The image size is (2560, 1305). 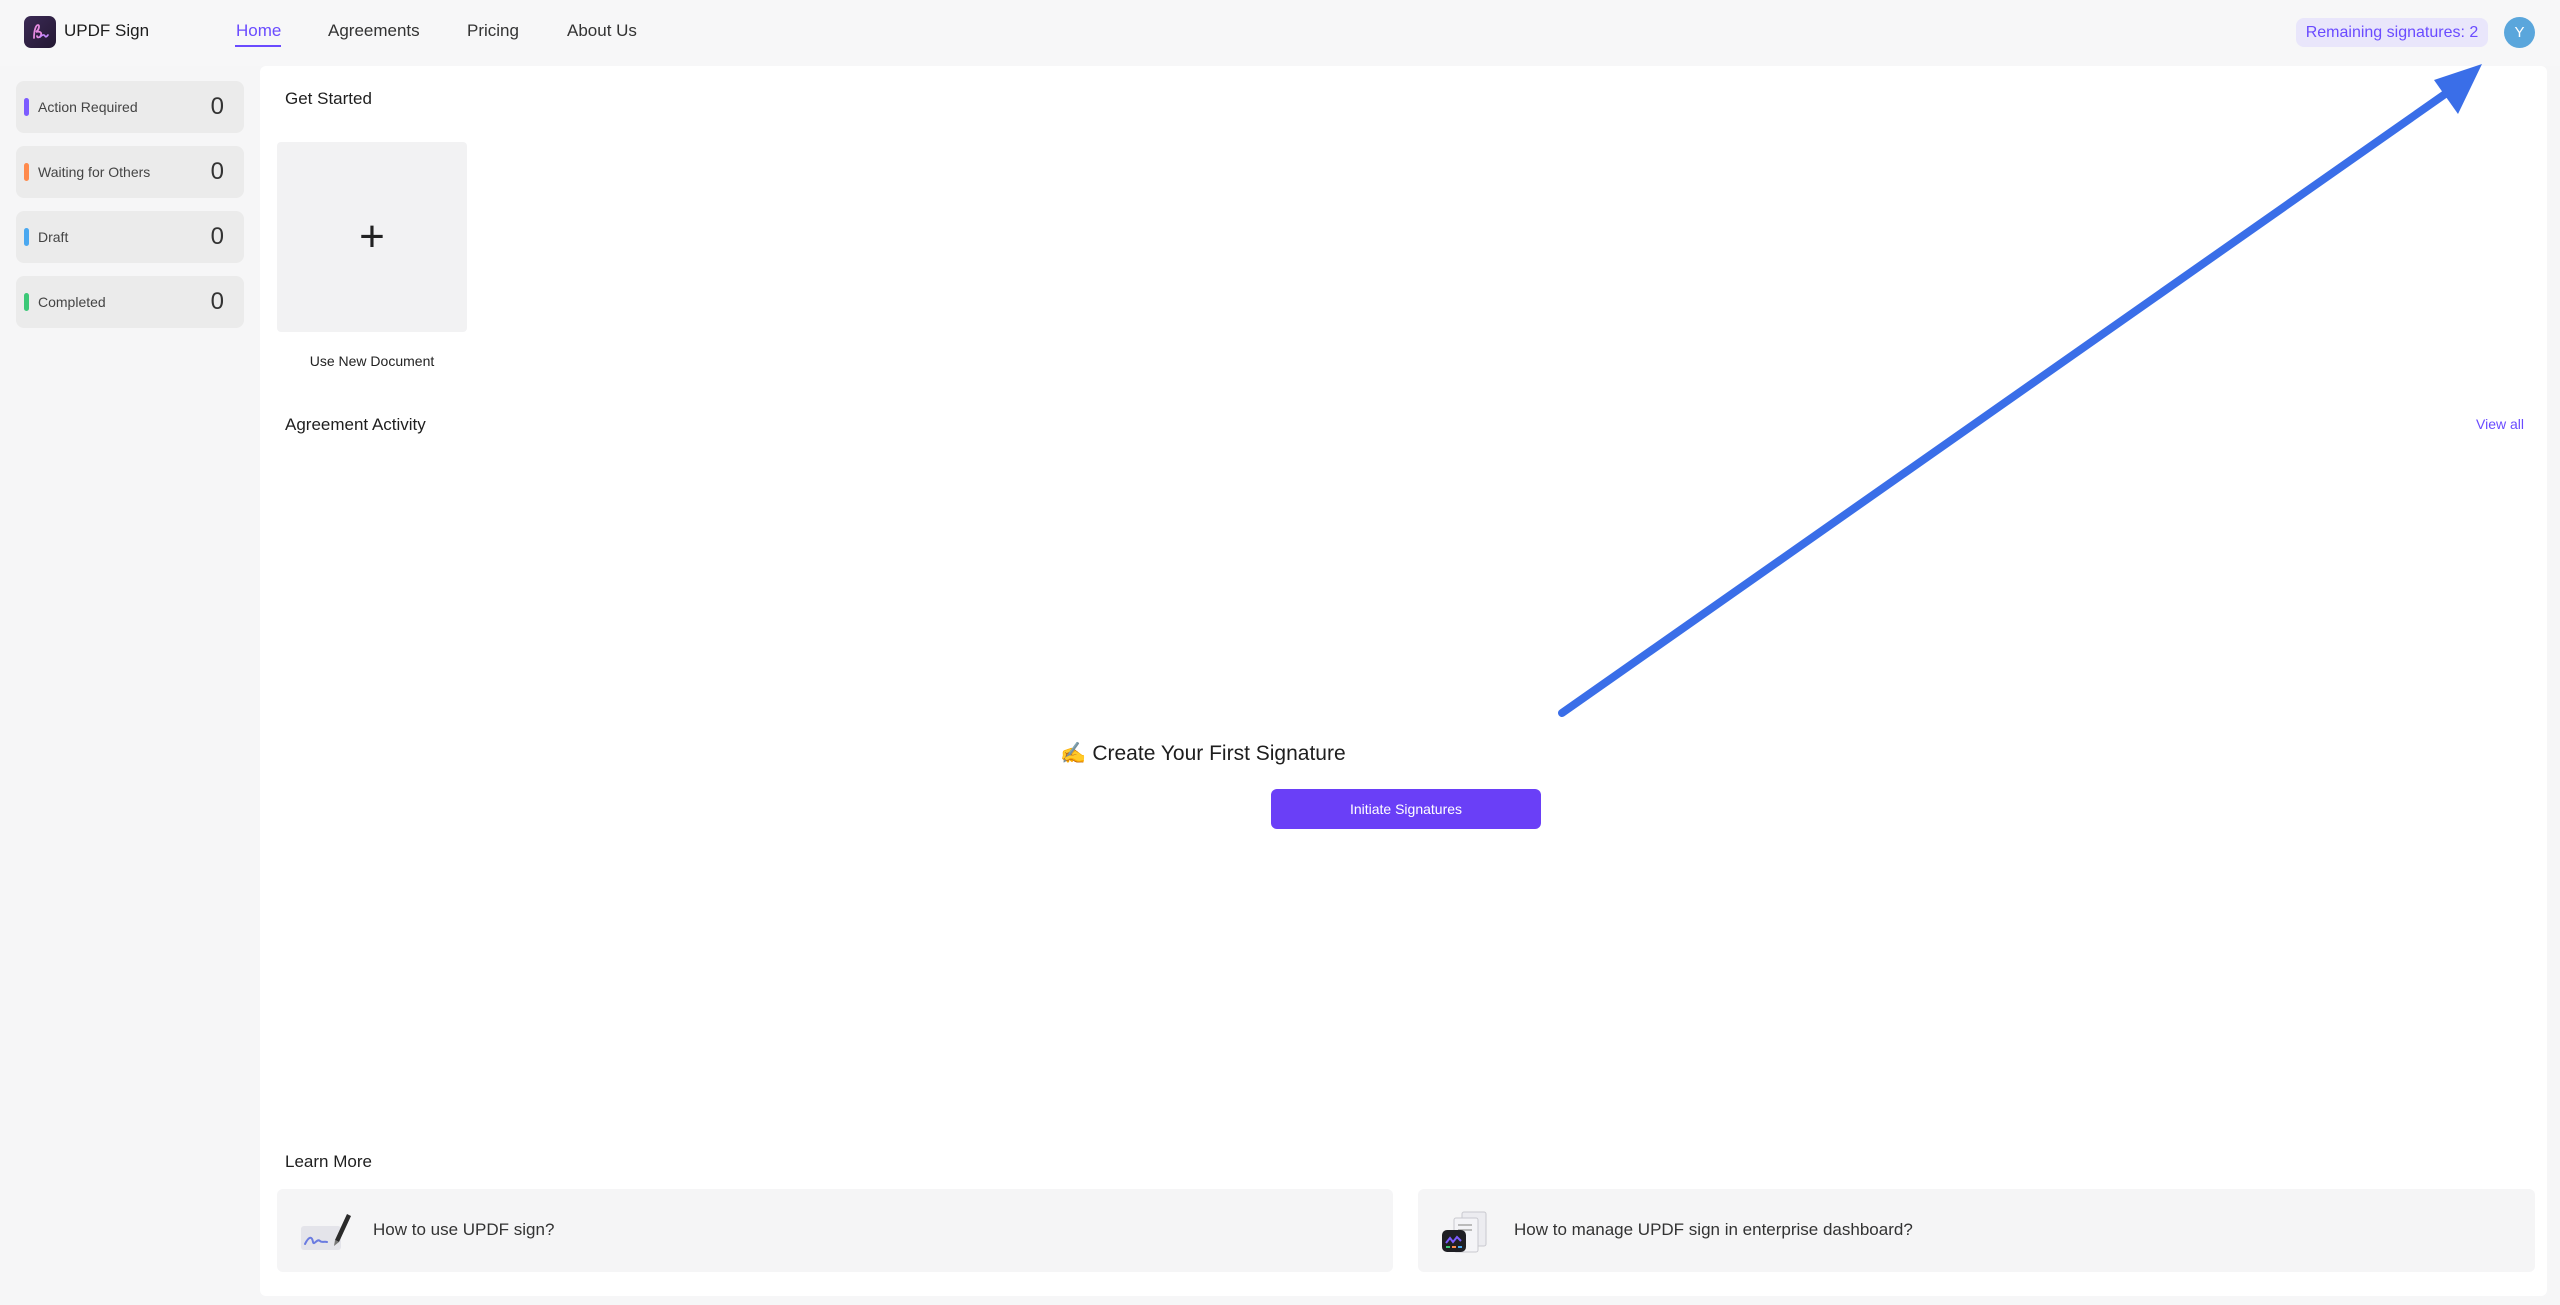 What do you see at coordinates (1466, 1231) in the screenshot?
I see `enterprise-dashboard-icon` at bounding box center [1466, 1231].